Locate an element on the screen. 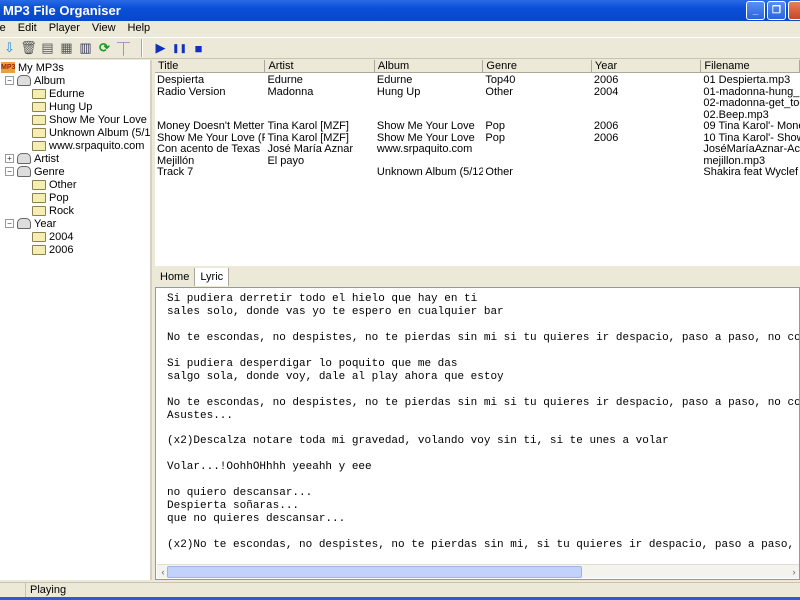  menu-view: View is located at coordinates (104, 29).